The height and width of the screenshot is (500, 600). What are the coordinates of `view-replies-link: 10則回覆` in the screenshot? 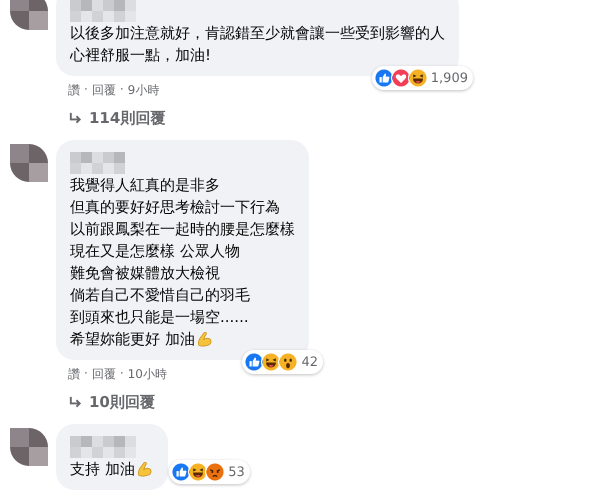 It's located at (105, 397).